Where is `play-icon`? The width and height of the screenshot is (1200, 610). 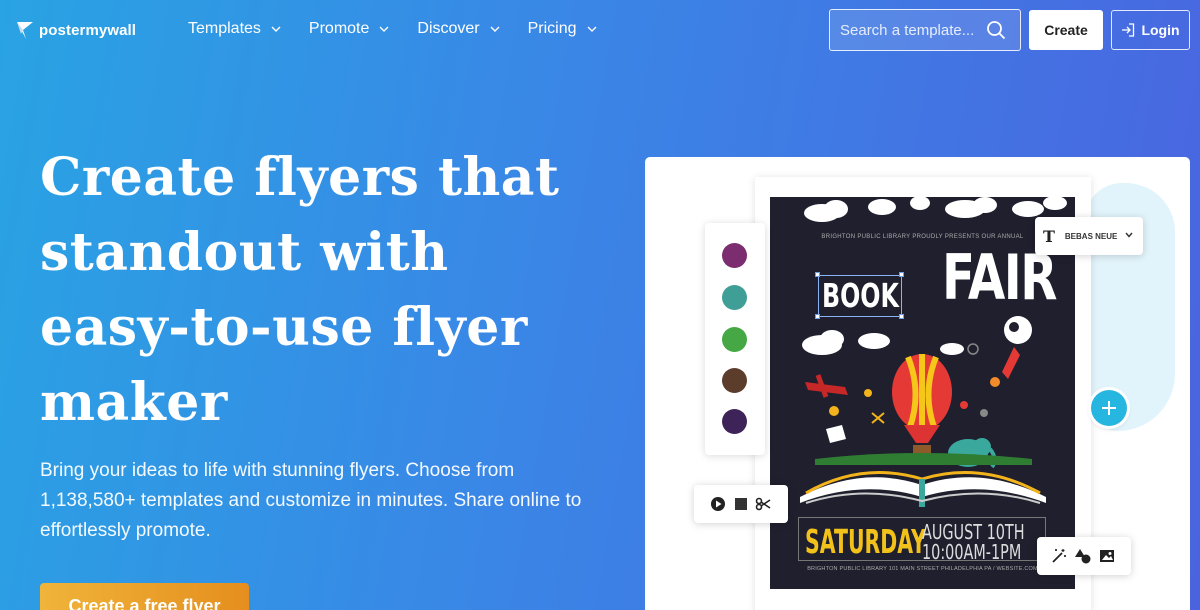
play-icon is located at coordinates (718, 504).